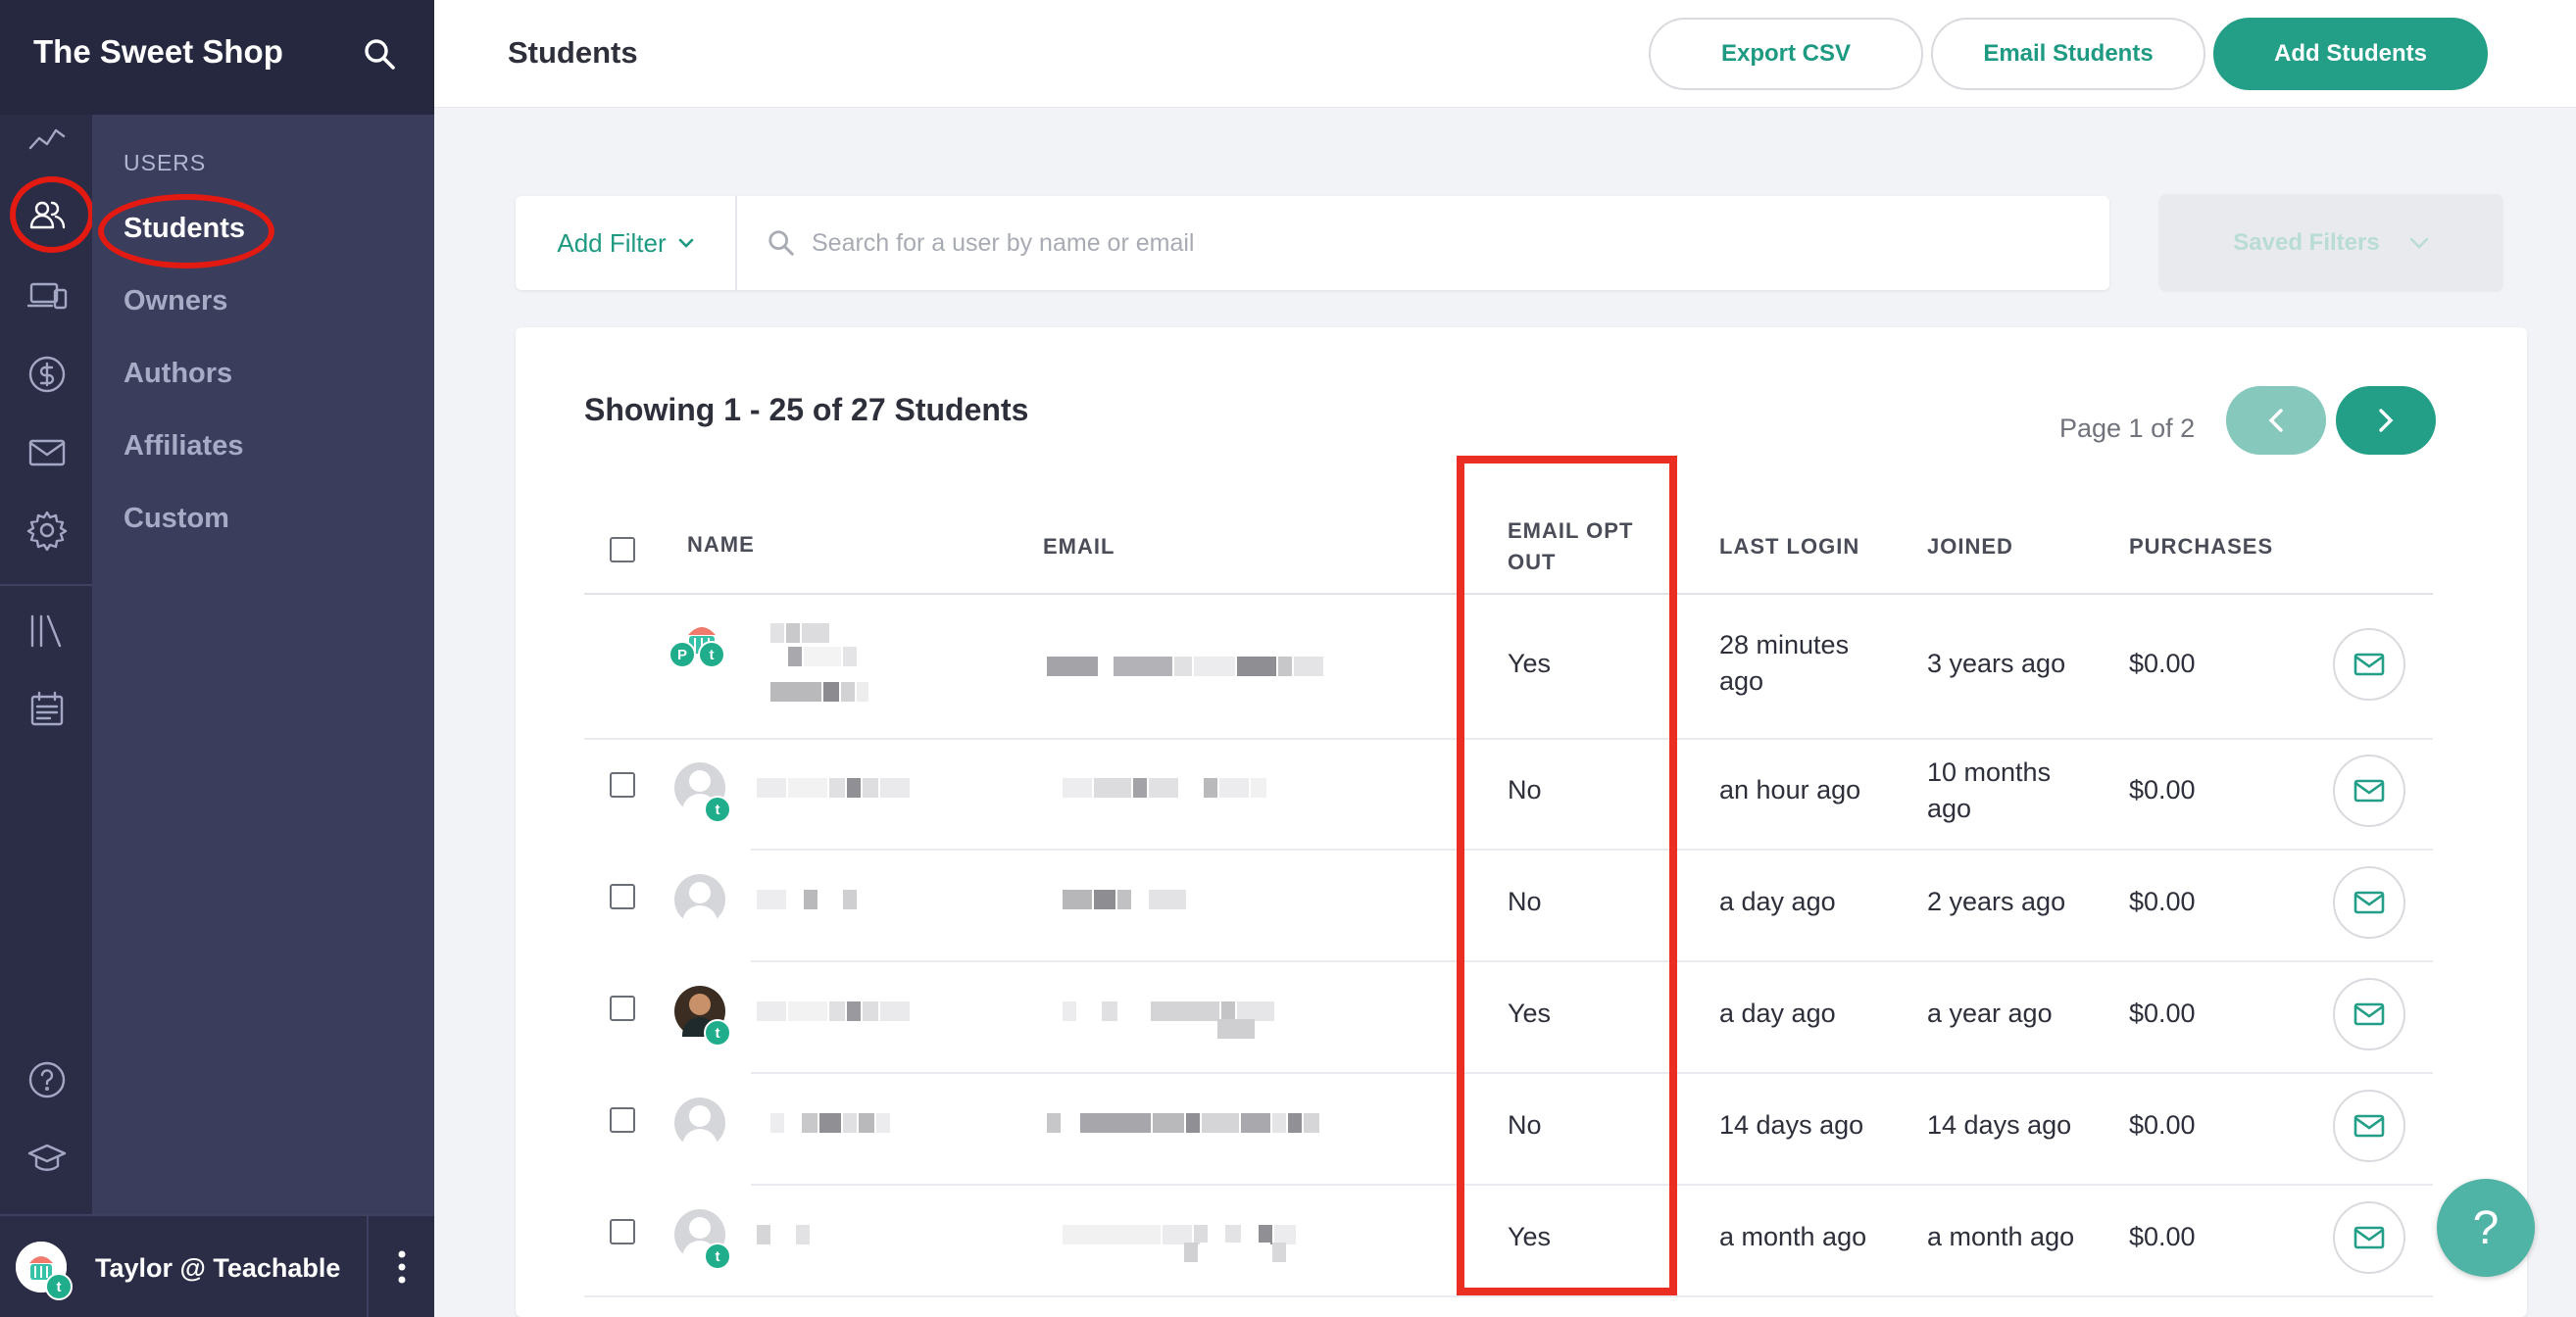  I want to click on sidebar-item-custom: Custom, so click(176, 519).